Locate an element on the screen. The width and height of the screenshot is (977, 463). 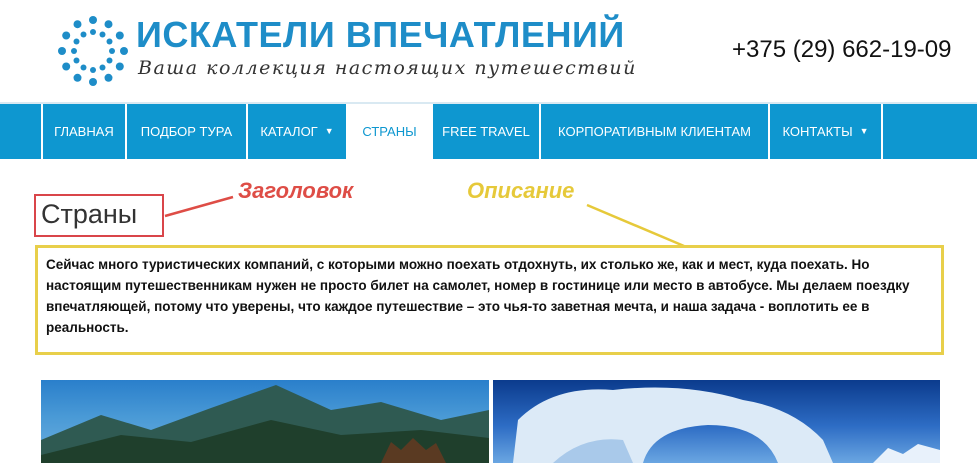
sun-logo-icon is located at coordinates (93, 51).